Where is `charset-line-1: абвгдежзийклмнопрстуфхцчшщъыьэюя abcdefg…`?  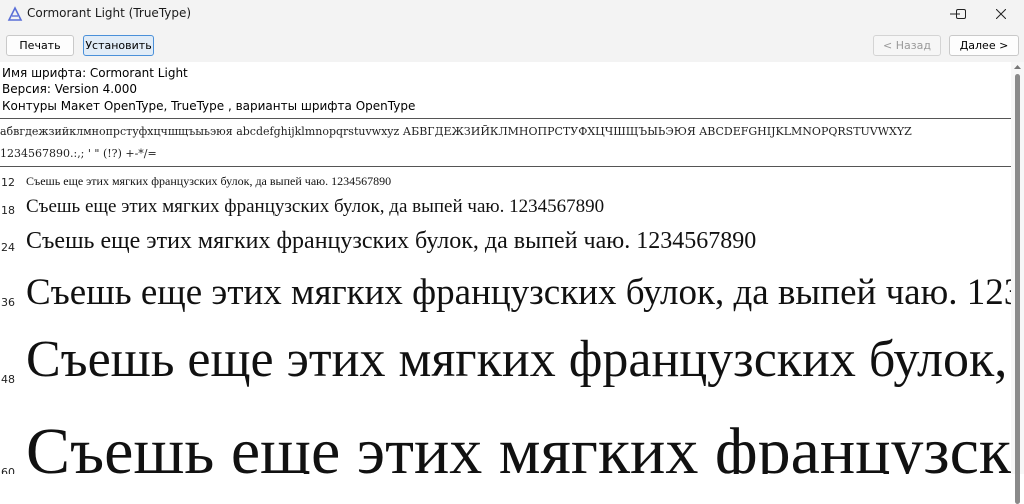 charset-line-1: абвгдежзийклмнопрстуфхцчшщъыьэюя abcdefg… is located at coordinates (456, 131).